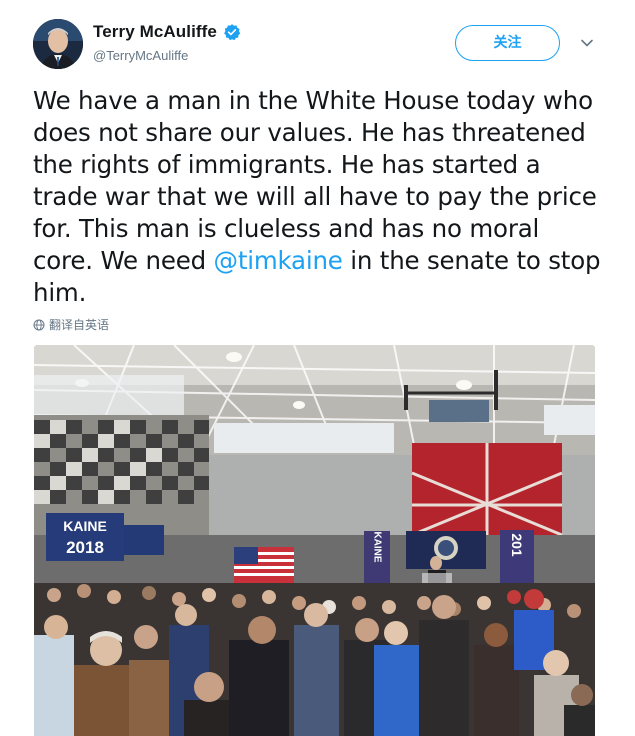  Describe the element at coordinates (517, 545) in the screenshot. I see `banner-right: 201` at that location.